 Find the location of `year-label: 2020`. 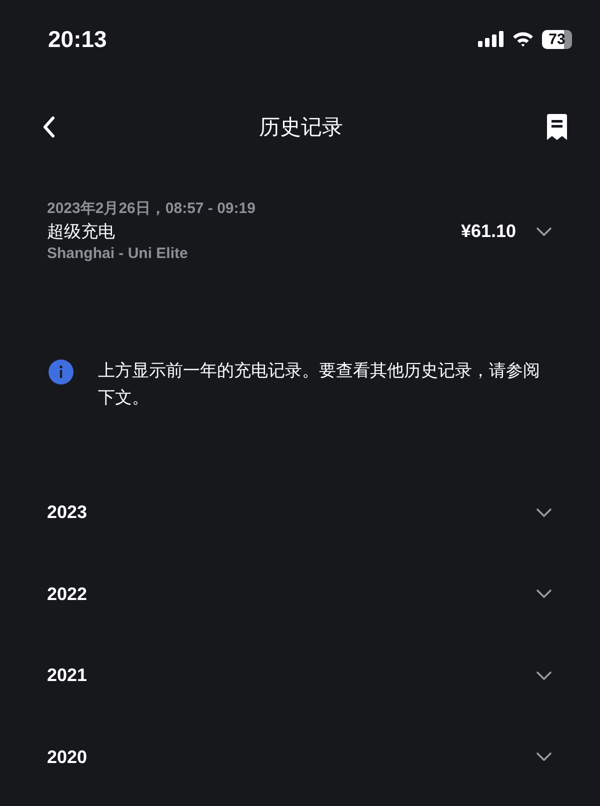

year-label: 2020 is located at coordinates (67, 757).